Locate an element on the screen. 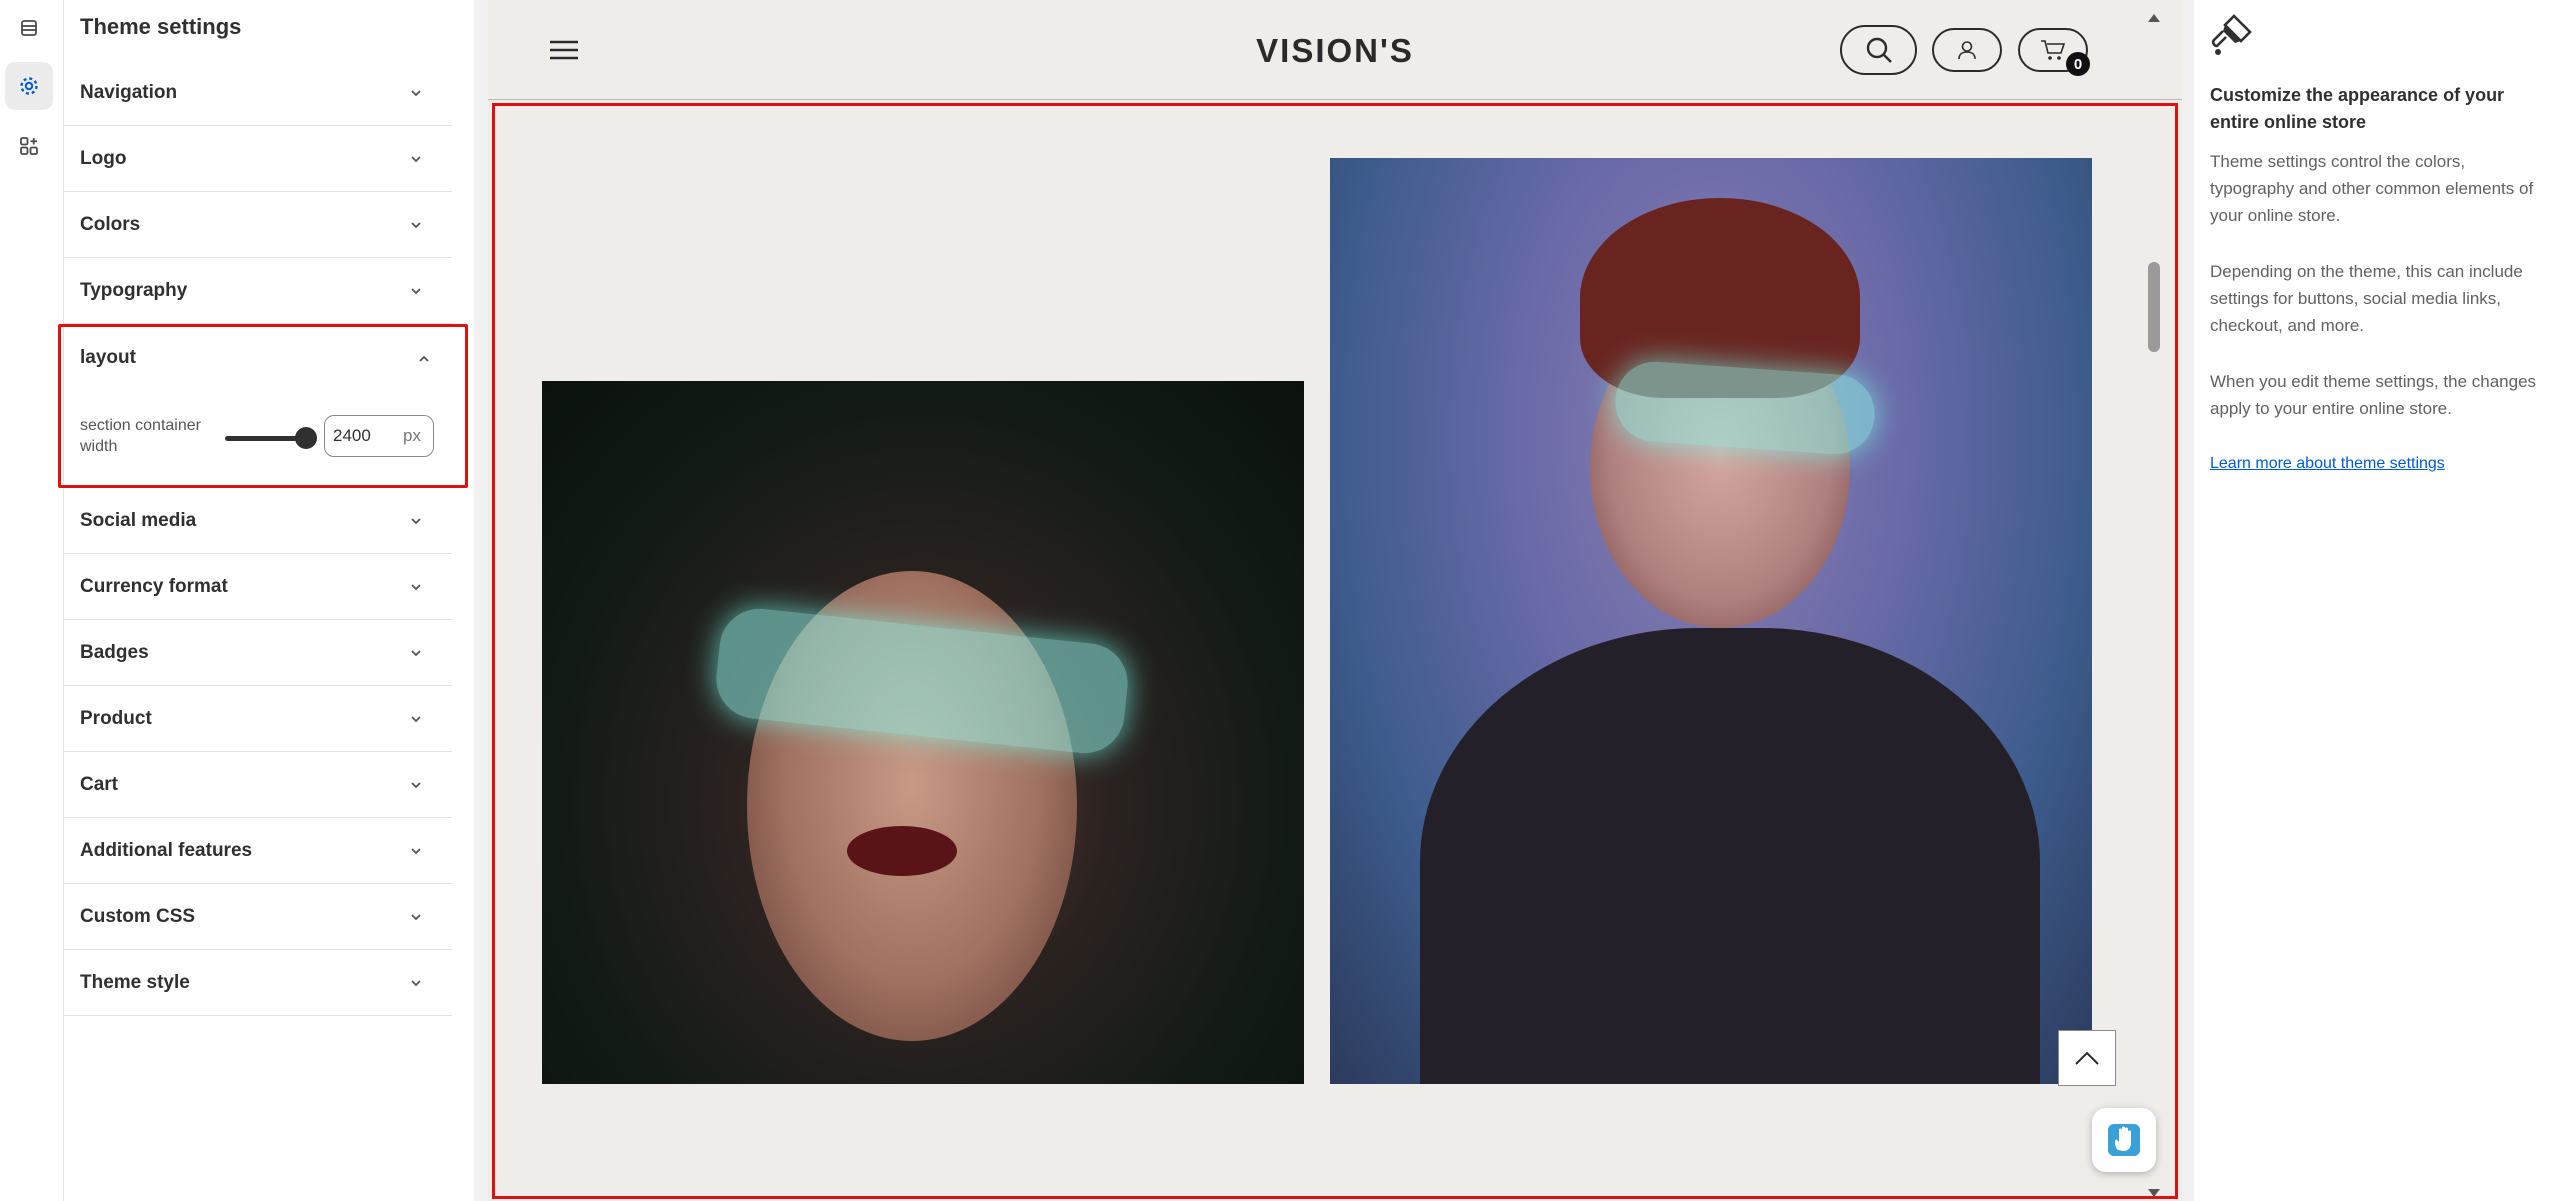  cart-count-badge: 0 is located at coordinates (2078, 64).